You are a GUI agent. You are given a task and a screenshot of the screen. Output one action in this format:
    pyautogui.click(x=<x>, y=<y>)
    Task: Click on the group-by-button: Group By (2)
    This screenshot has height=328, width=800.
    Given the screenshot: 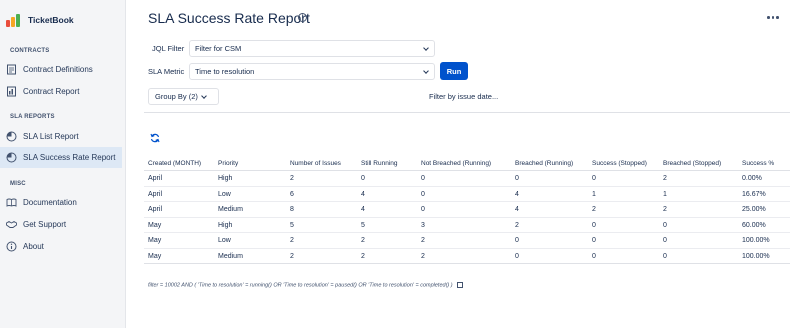 What is the action you would take?
    pyautogui.click(x=183, y=96)
    